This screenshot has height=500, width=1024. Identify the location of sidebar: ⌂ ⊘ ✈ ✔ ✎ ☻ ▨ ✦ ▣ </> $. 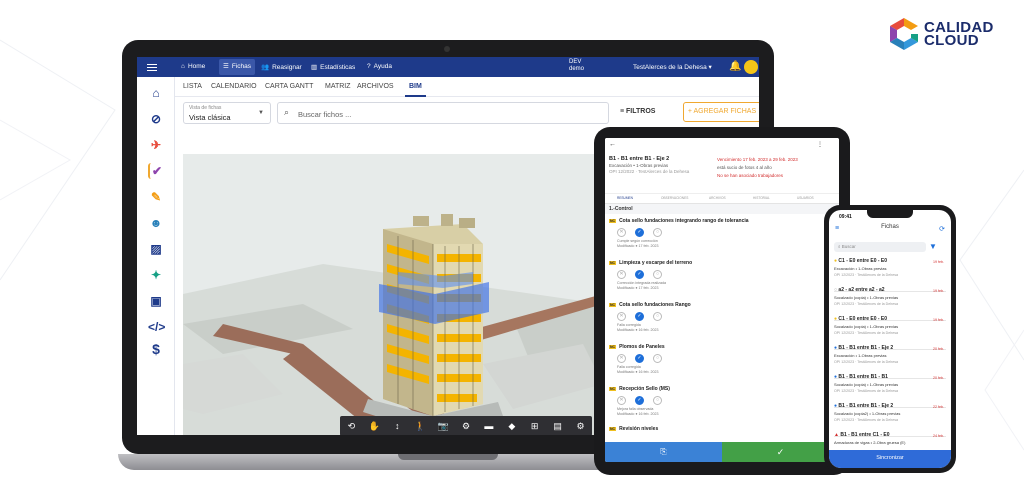
(156, 256).